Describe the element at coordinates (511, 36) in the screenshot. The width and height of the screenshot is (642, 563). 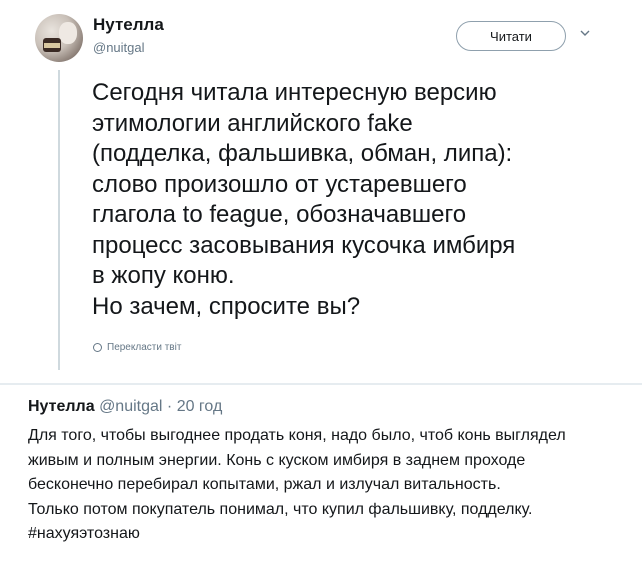
I see `follow-button: Читати` at that location.